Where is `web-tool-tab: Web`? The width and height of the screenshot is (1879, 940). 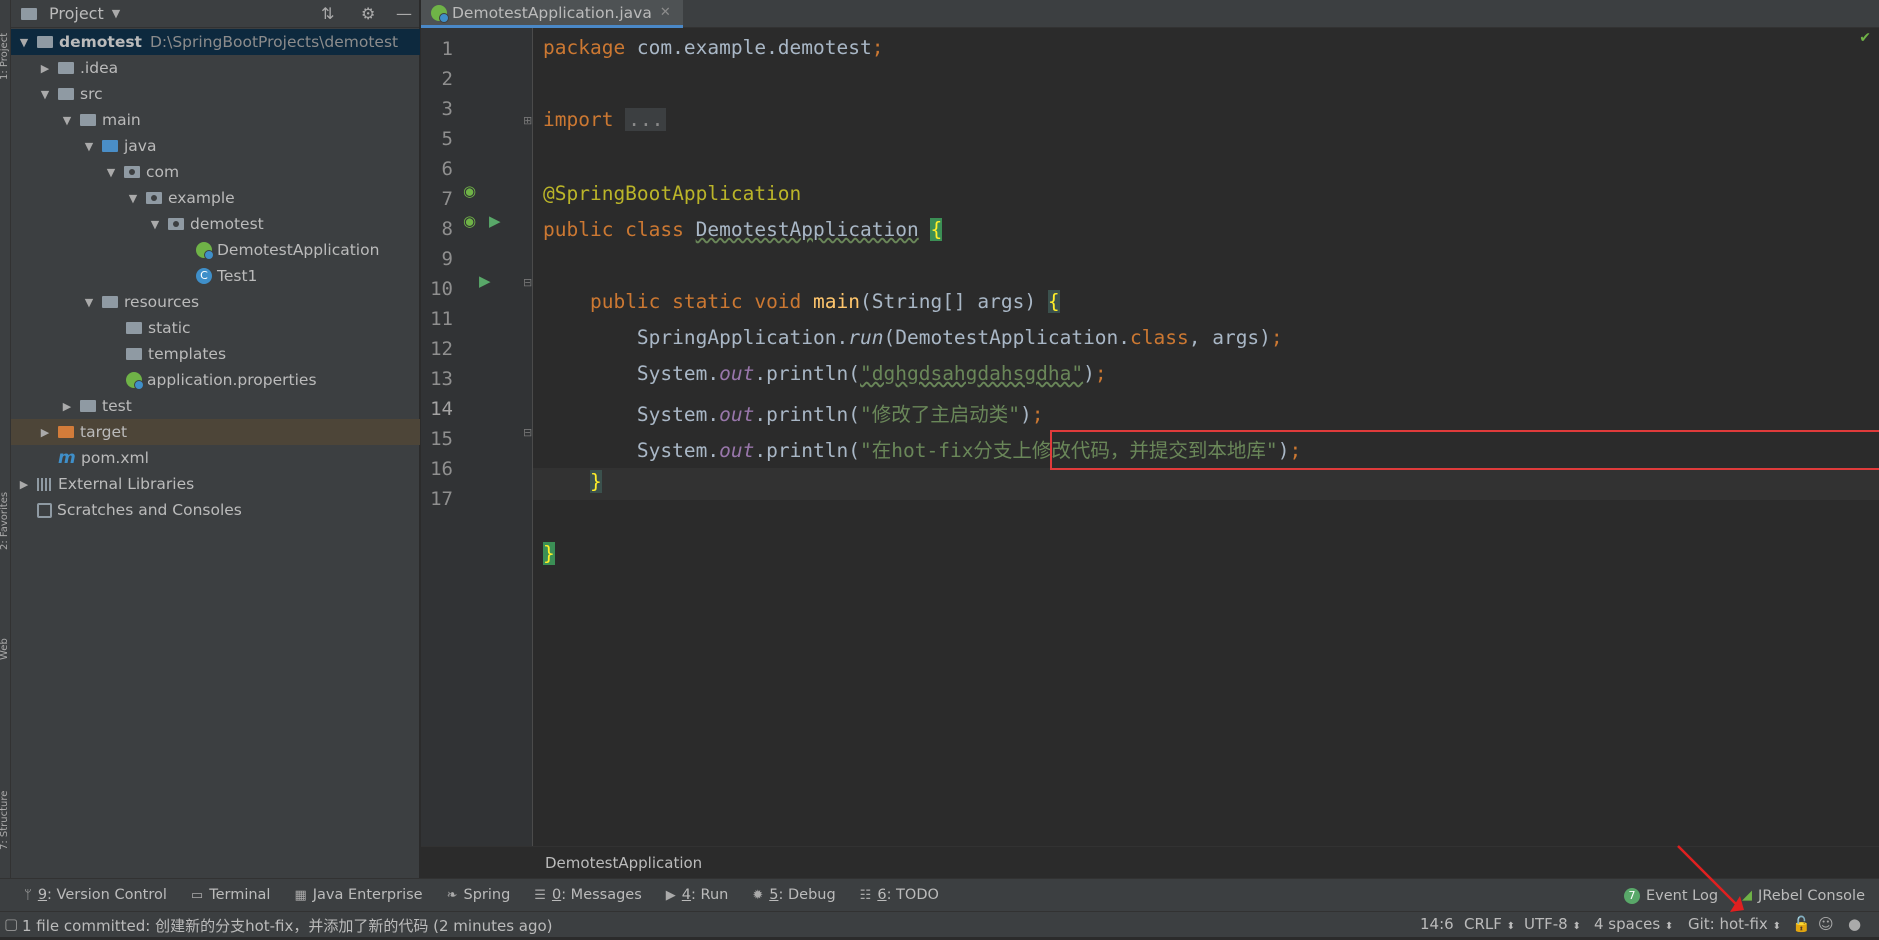 web-tool-tab: Web is located at coordinates (5, 630).